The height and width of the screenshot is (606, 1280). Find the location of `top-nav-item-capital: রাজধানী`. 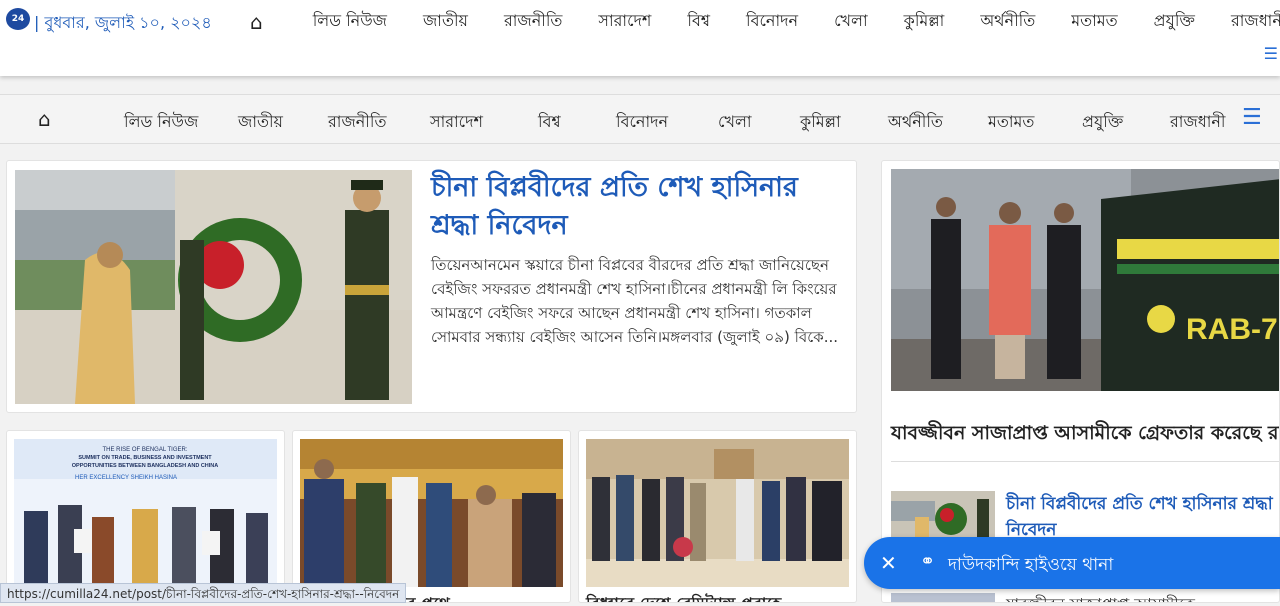

top-nav-item-capital: রাজধানী is located at coordinates (1255, 21).